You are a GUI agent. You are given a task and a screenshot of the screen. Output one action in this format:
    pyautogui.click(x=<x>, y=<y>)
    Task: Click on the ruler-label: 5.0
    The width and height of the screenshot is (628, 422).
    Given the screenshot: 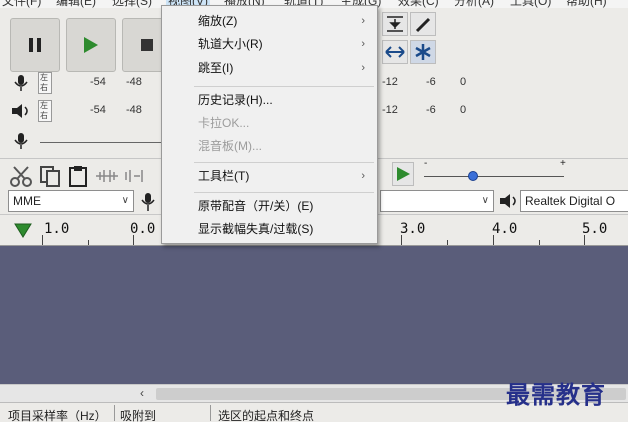 What is the action you would take?
    pyautogui.click(x=595, y=229)
    